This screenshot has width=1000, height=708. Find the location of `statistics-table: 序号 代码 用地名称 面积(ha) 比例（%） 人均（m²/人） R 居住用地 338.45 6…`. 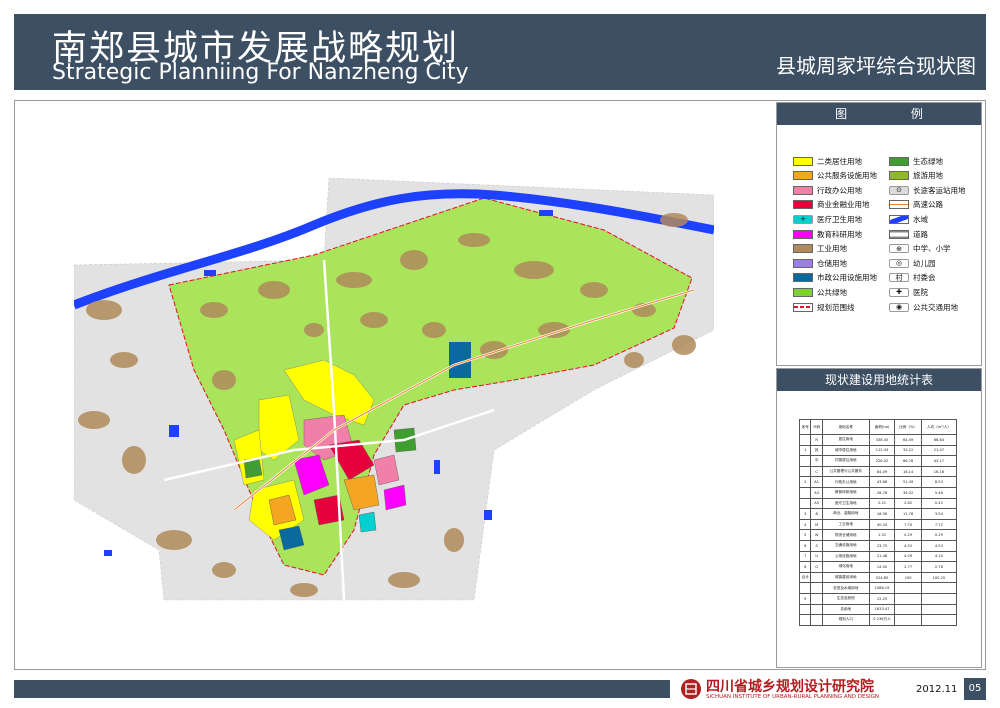

statistics-table: 序号 代码 用地名称 面积(ha) 比例（%） 人均（m²/人） R 居住用地 338.45 6… is located at coordinates (878, 522).